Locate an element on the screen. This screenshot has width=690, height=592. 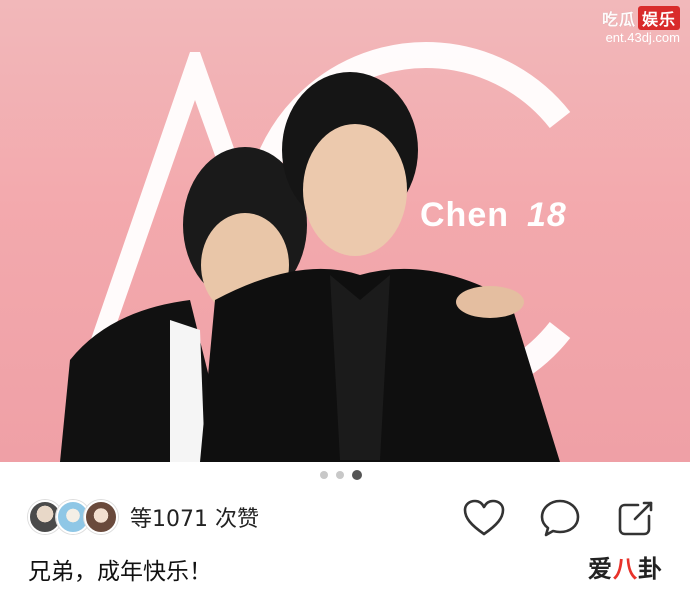
like-heart-icon is located at coordinates (484, 518).